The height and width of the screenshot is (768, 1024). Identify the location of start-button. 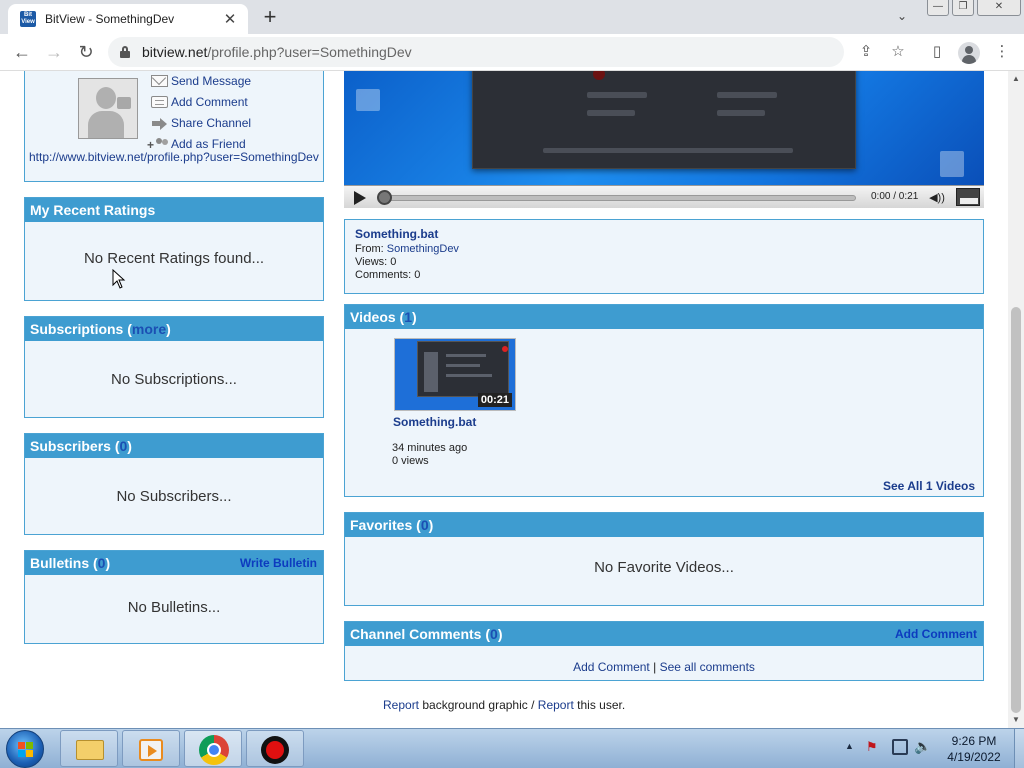
(25, 749).